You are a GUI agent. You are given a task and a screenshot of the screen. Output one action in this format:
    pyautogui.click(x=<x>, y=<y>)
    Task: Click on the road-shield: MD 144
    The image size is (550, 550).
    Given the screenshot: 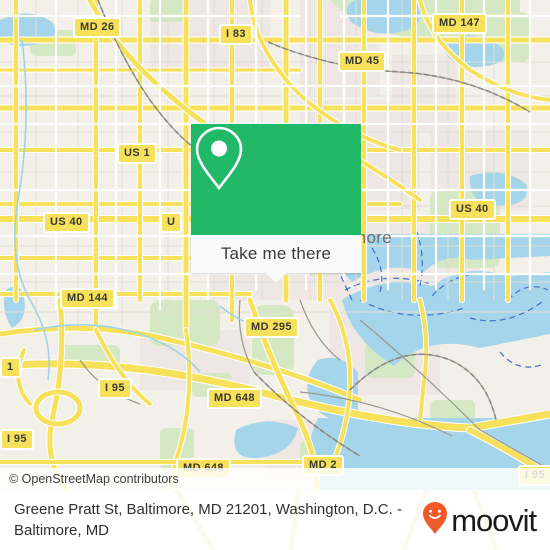 What is the action you would take?
    pyautogui.click(x=87, y=298)
    